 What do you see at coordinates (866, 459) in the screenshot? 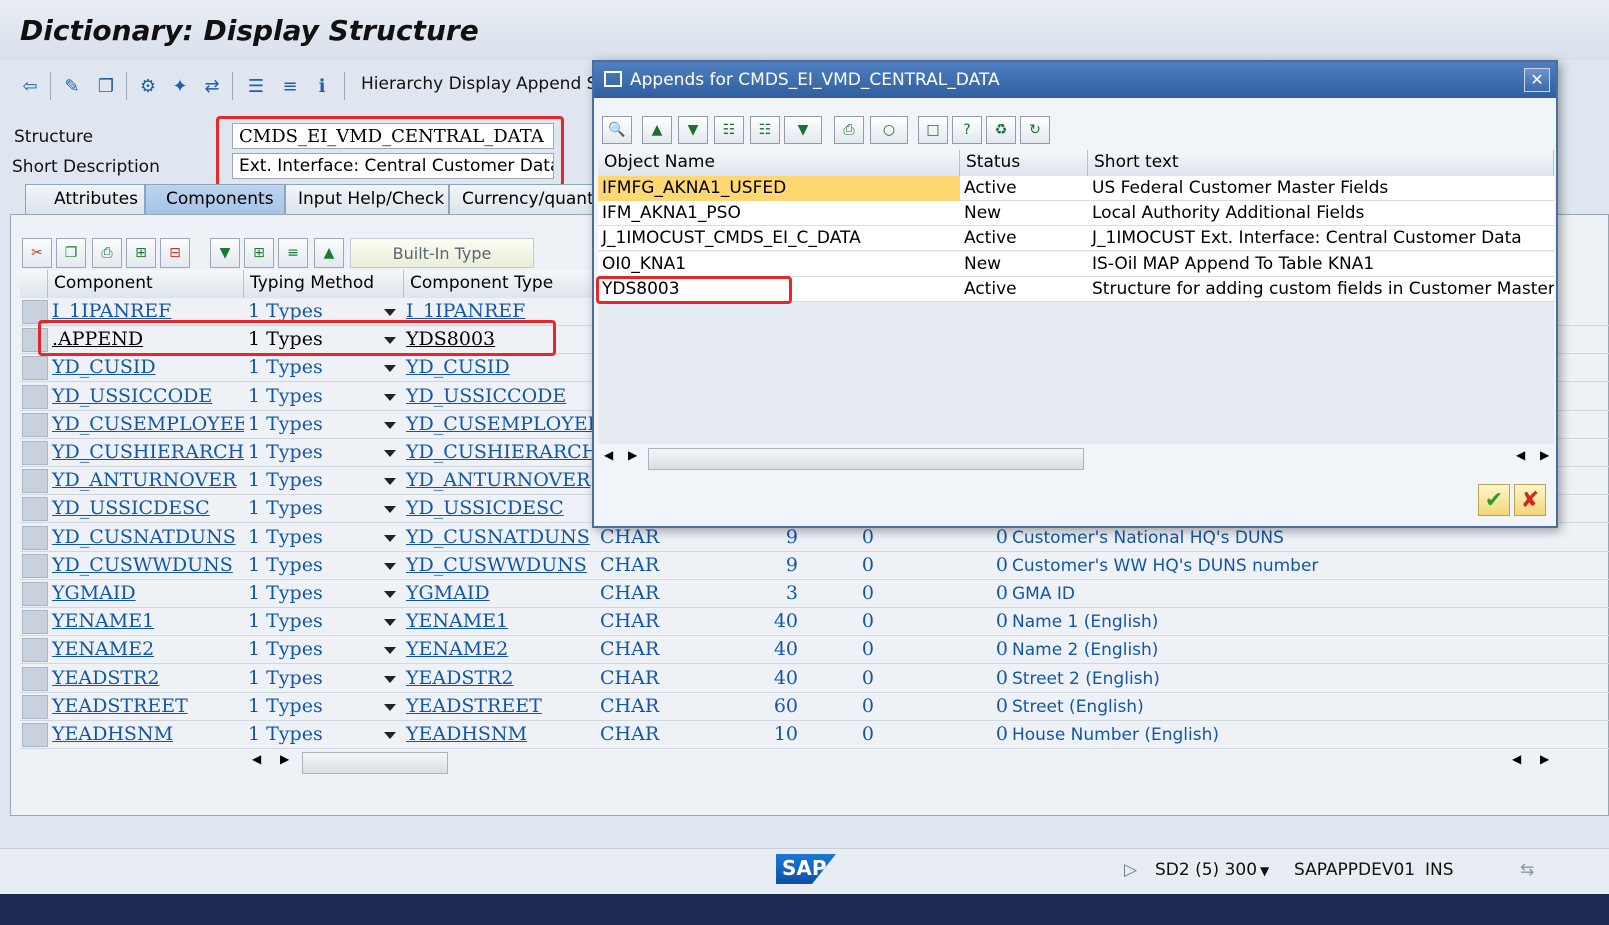
I see `scroll-thumb` at bounding box center [866, 459].